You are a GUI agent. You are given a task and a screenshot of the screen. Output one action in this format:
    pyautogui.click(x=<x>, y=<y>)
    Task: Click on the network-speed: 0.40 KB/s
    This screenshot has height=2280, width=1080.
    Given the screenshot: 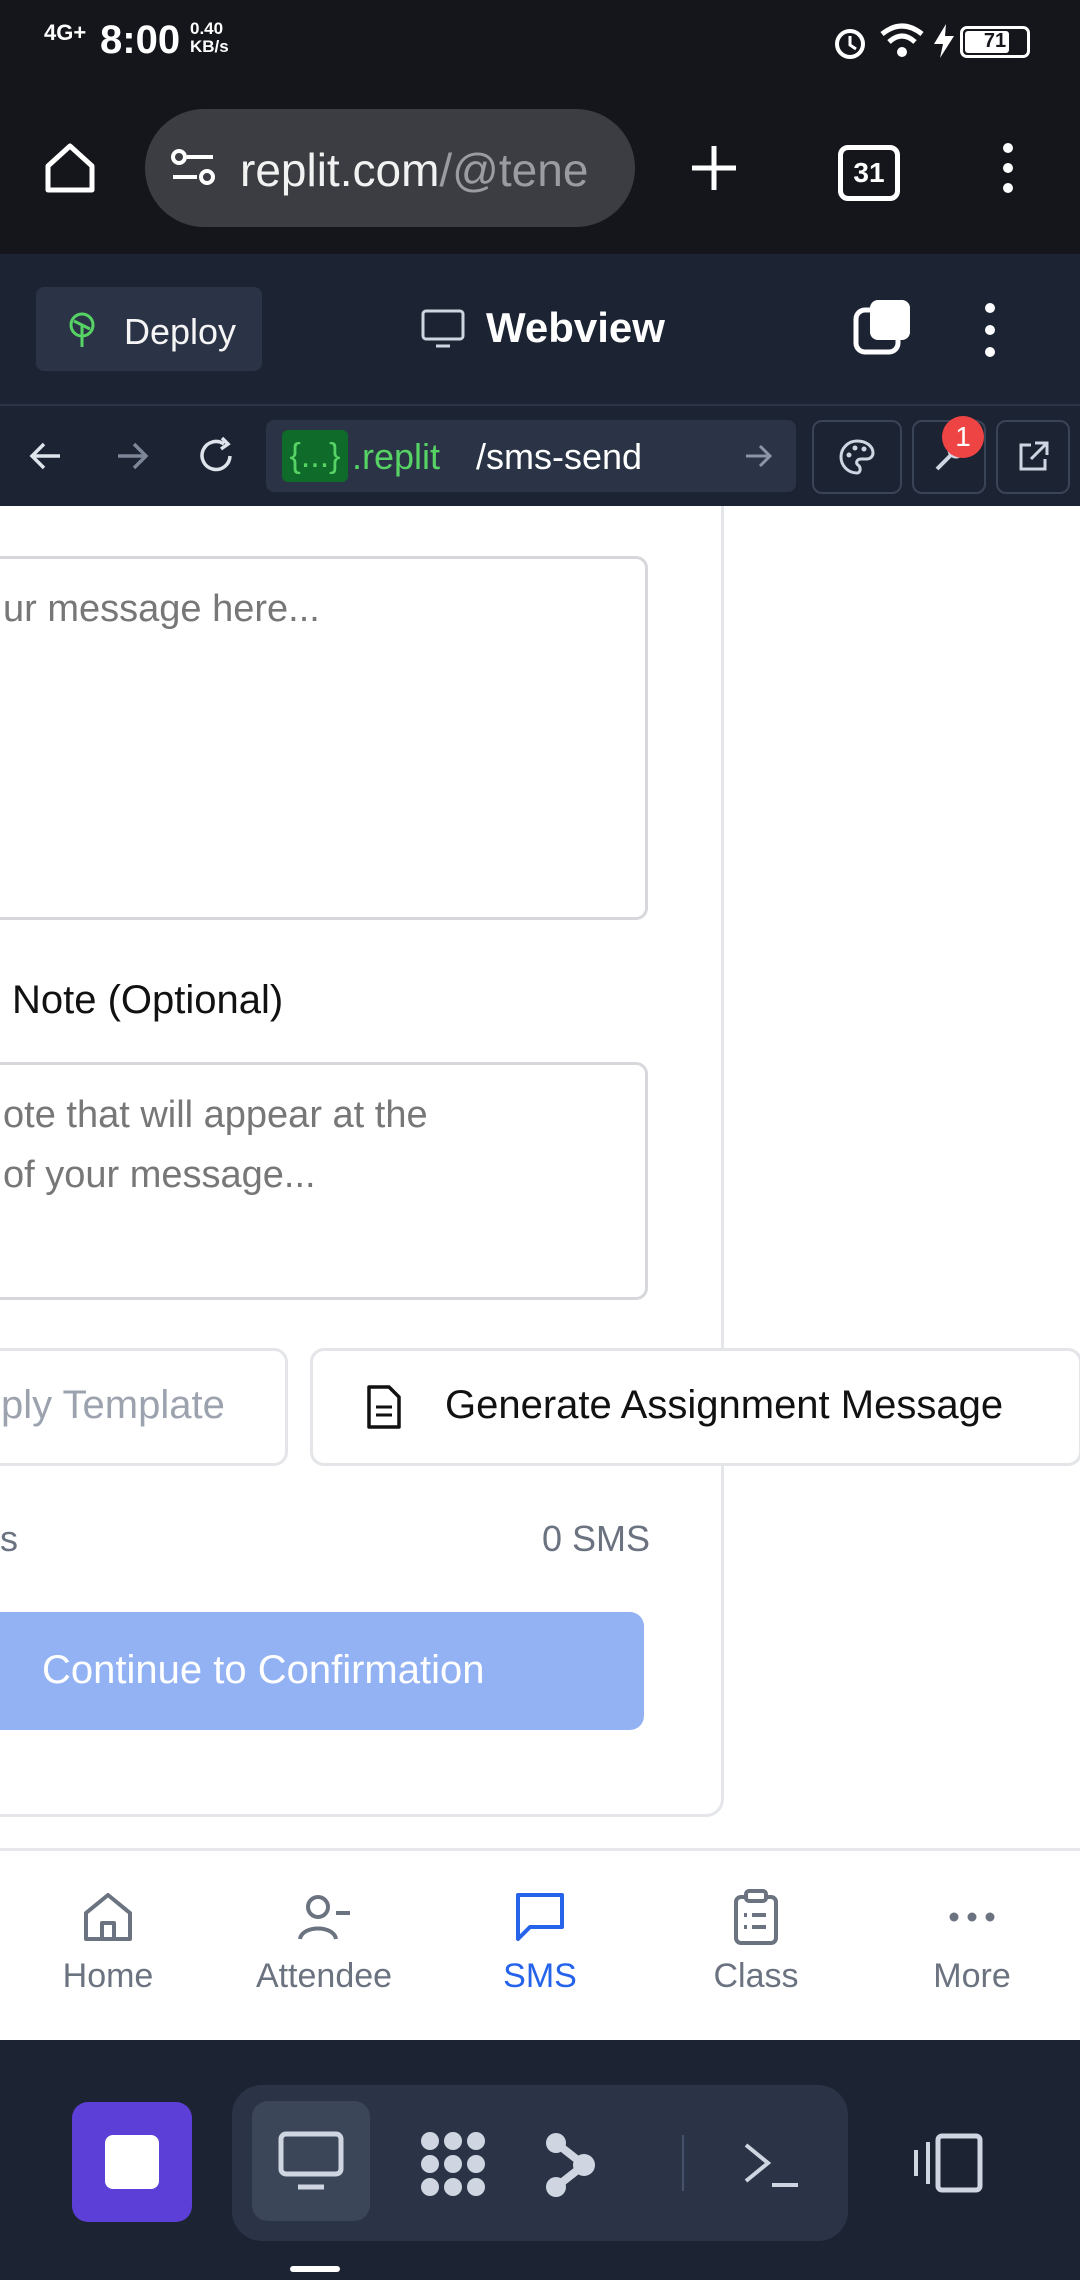 What is the action you would take?
    pyautogui.click(x=209, y=38)
    